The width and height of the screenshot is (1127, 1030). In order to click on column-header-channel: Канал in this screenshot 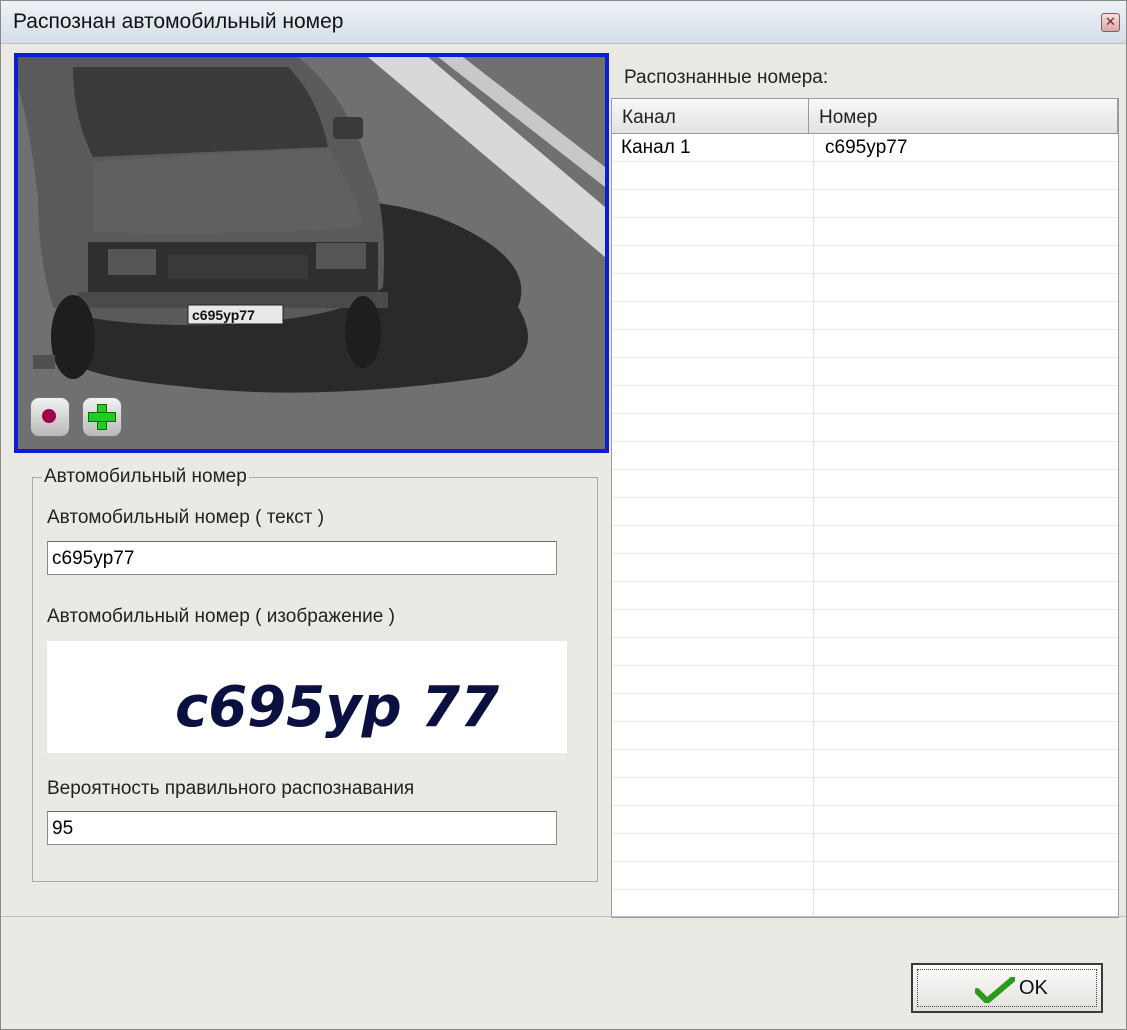, I will do `click(710, 116)`.